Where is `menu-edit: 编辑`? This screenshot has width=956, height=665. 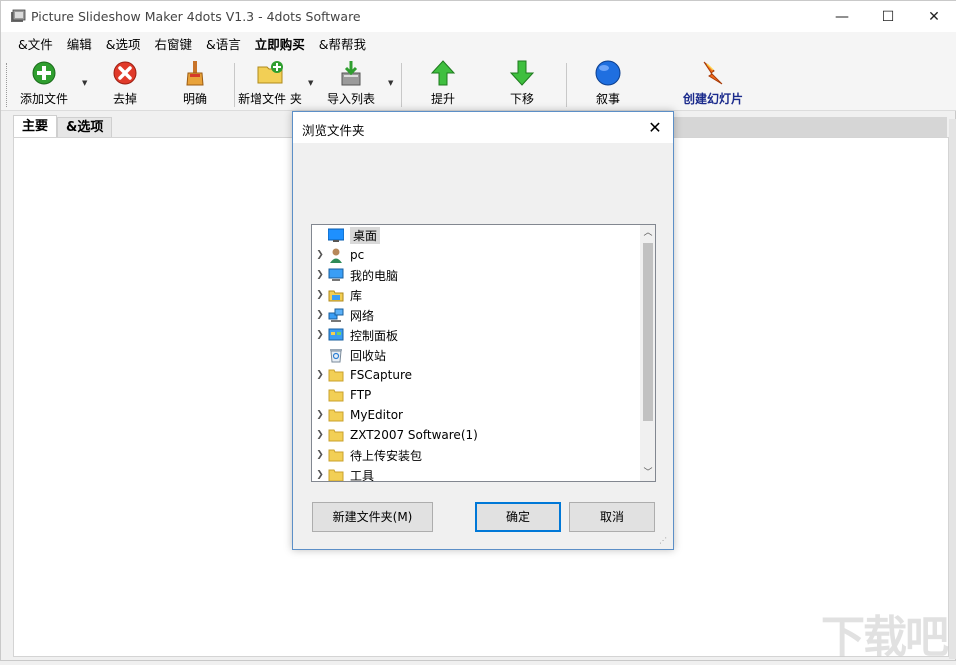 menu-edit: 编辑 is located at coordinates (79, 45).